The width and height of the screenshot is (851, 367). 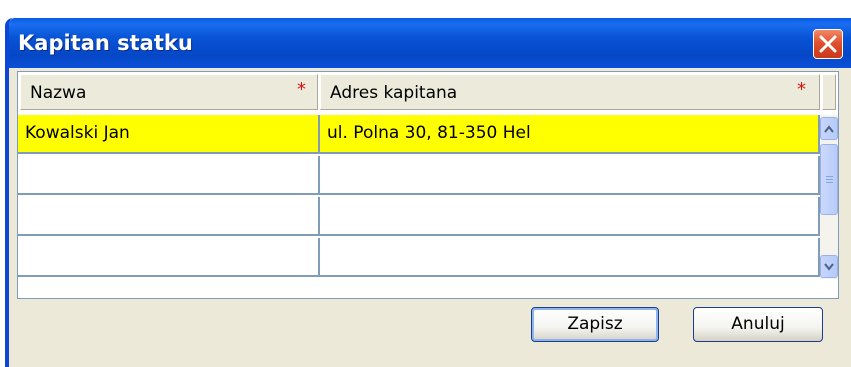 I want to click on chevron-down-icon, so click(x=829, y=267).